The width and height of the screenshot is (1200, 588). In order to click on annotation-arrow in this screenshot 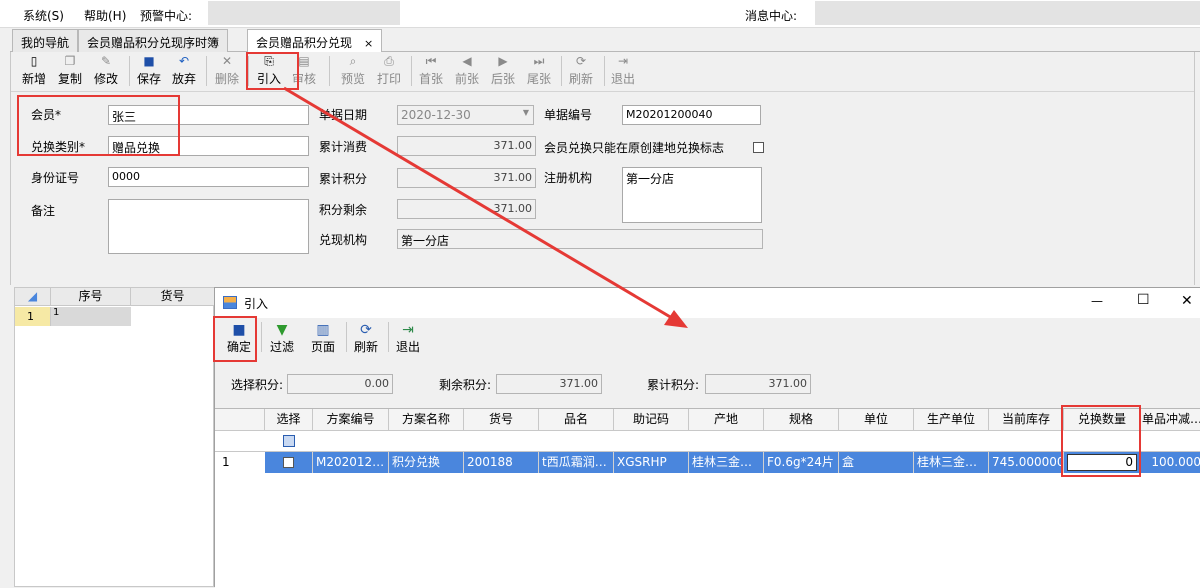, I will do `click(485, 207)`.